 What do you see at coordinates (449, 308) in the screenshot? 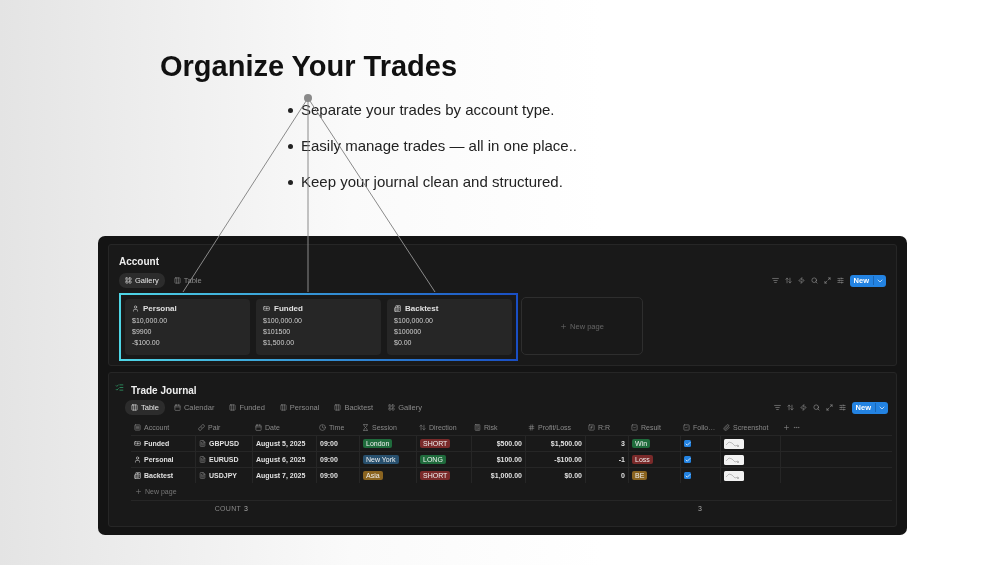
I see `card-title: Backtest` at bounding box center [449, 308].